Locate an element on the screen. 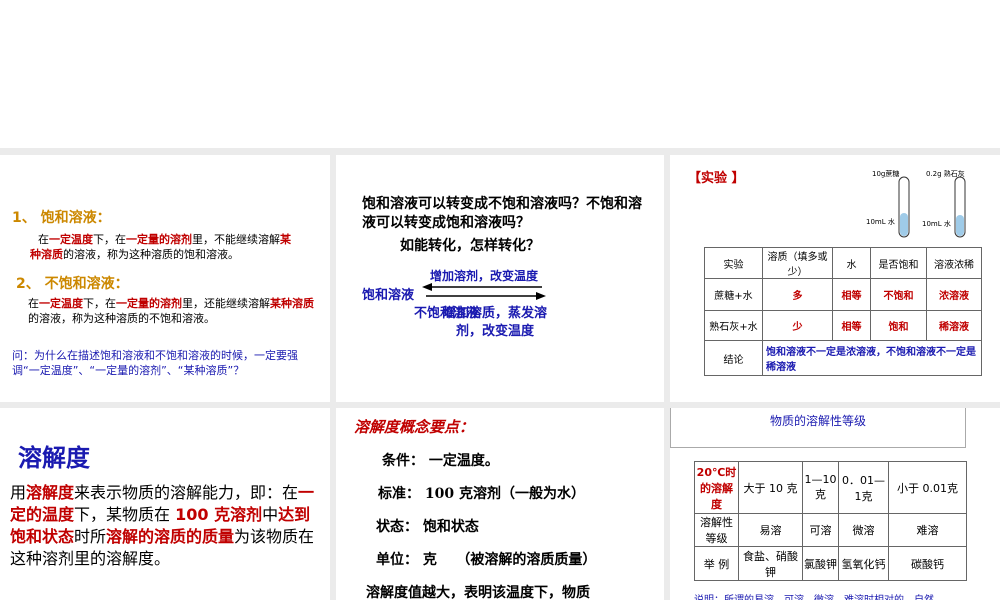 The height and width of the screenshot is (600, 1000). header-label: 20℃时的溶解度 is located at coordinates (716, 487).